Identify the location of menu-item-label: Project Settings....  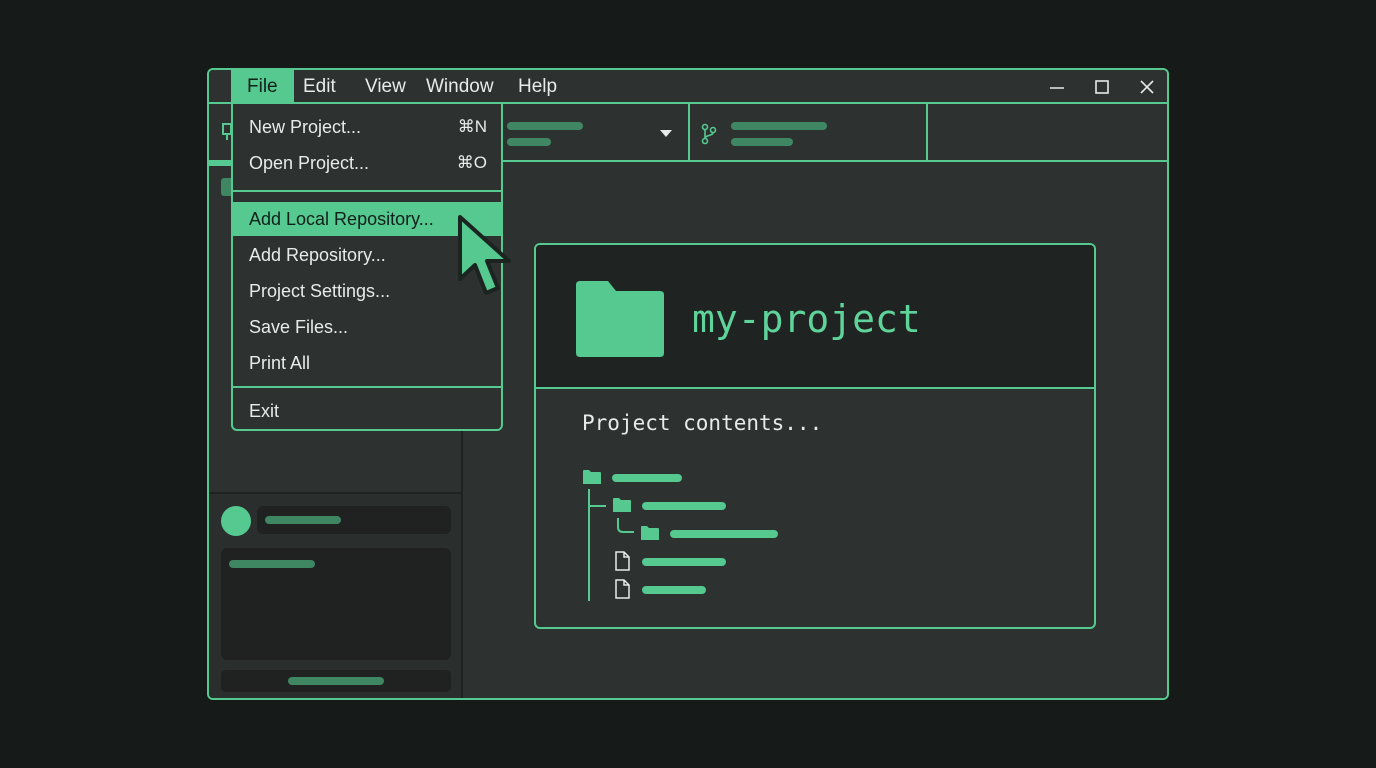
(320, 291).